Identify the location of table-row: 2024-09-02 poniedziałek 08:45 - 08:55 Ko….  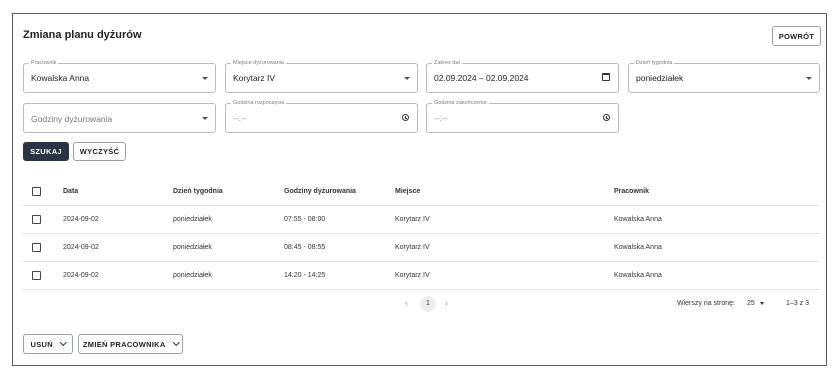
(421, 248).